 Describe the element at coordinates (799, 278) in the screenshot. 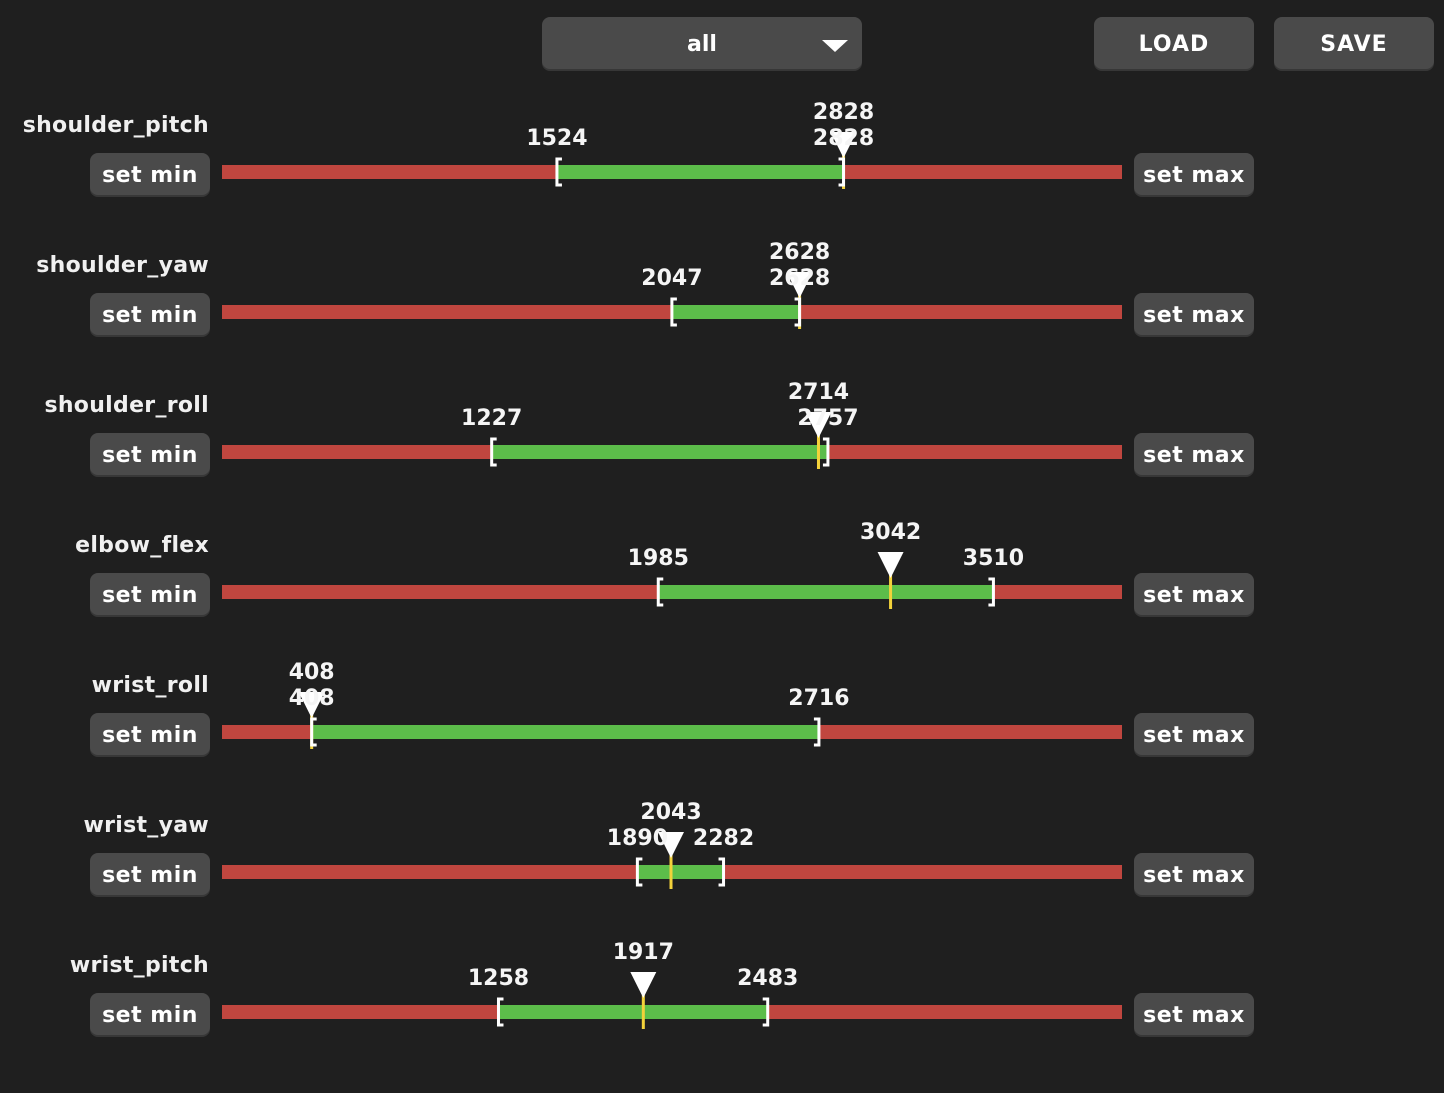

I see `max-value-label: 2628` at that location.